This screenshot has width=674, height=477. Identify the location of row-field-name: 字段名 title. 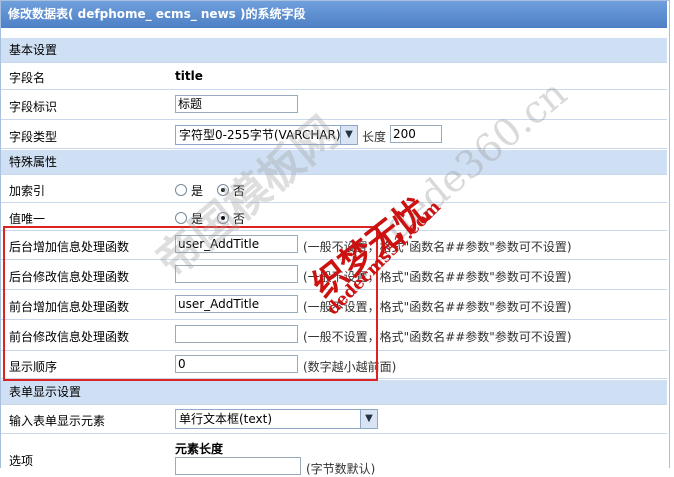
(334, 76).